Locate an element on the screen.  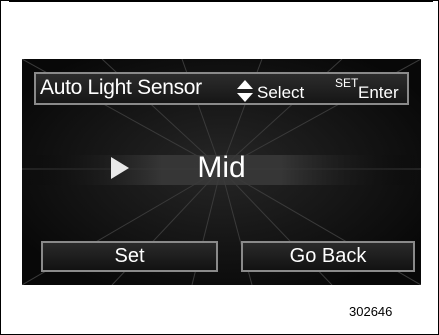
header-bar: Auto Light Sensor Select SET Enter is located at coordinates (221, 88).